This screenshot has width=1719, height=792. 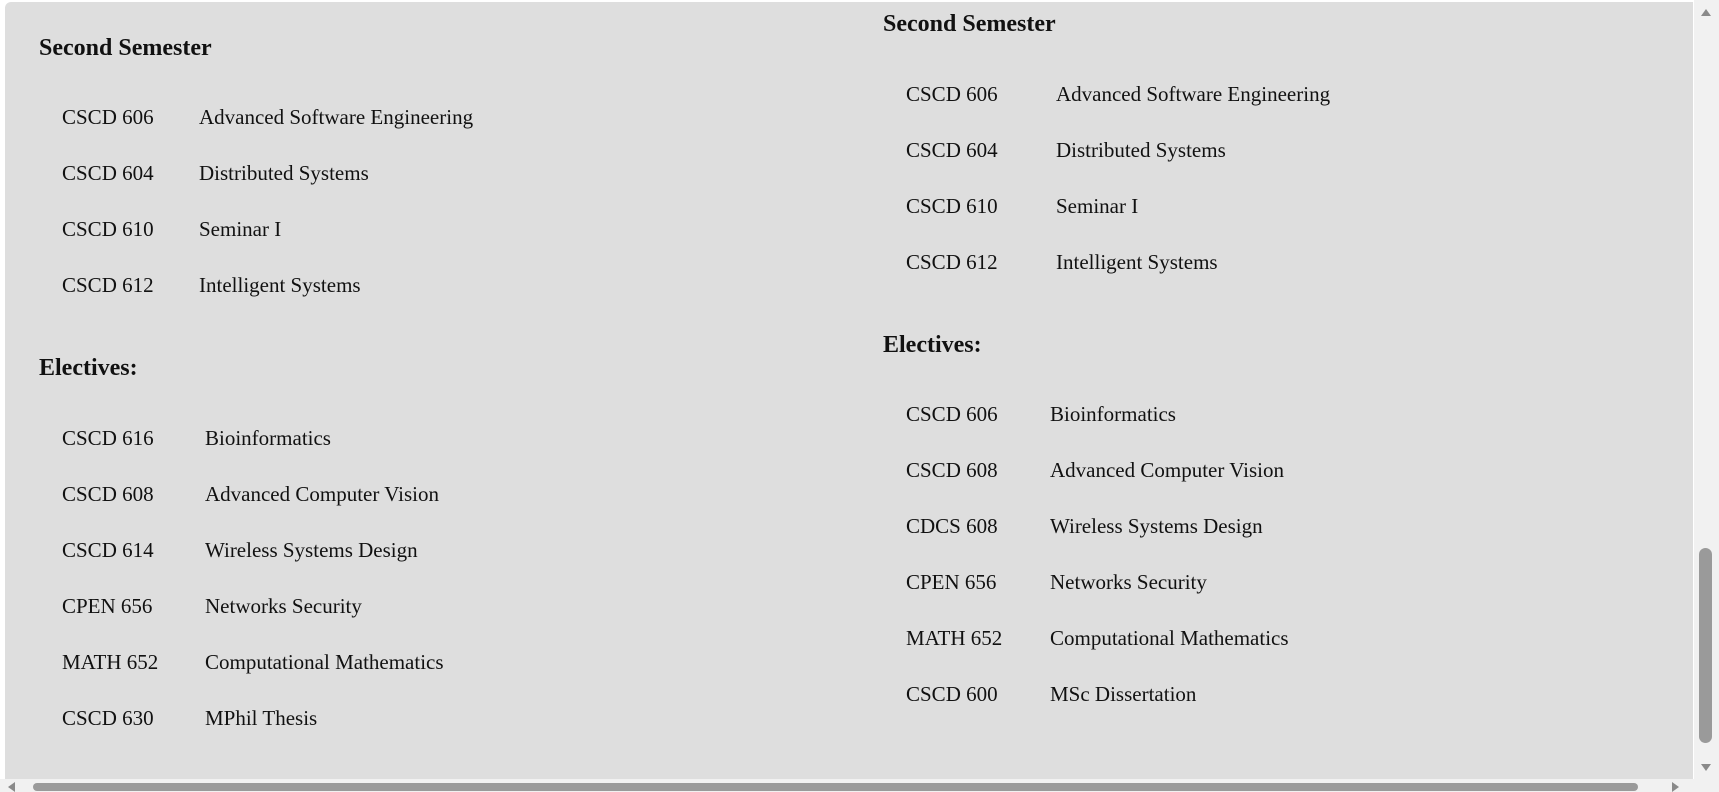 I want to click on course-title: MPhil Thesis, so click(x=261, y=718).